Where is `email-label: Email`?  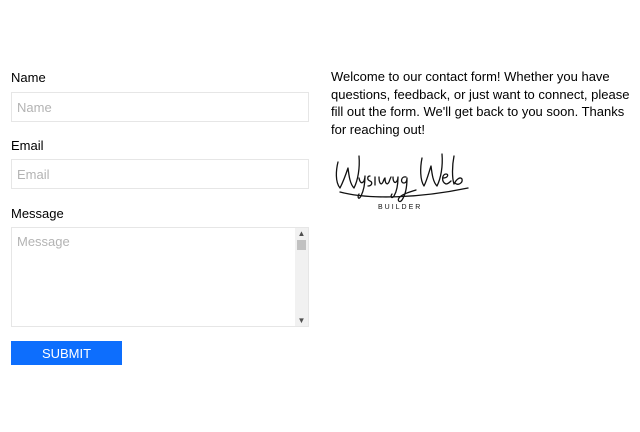
email-label: Email is located at coordinates (27, 145).